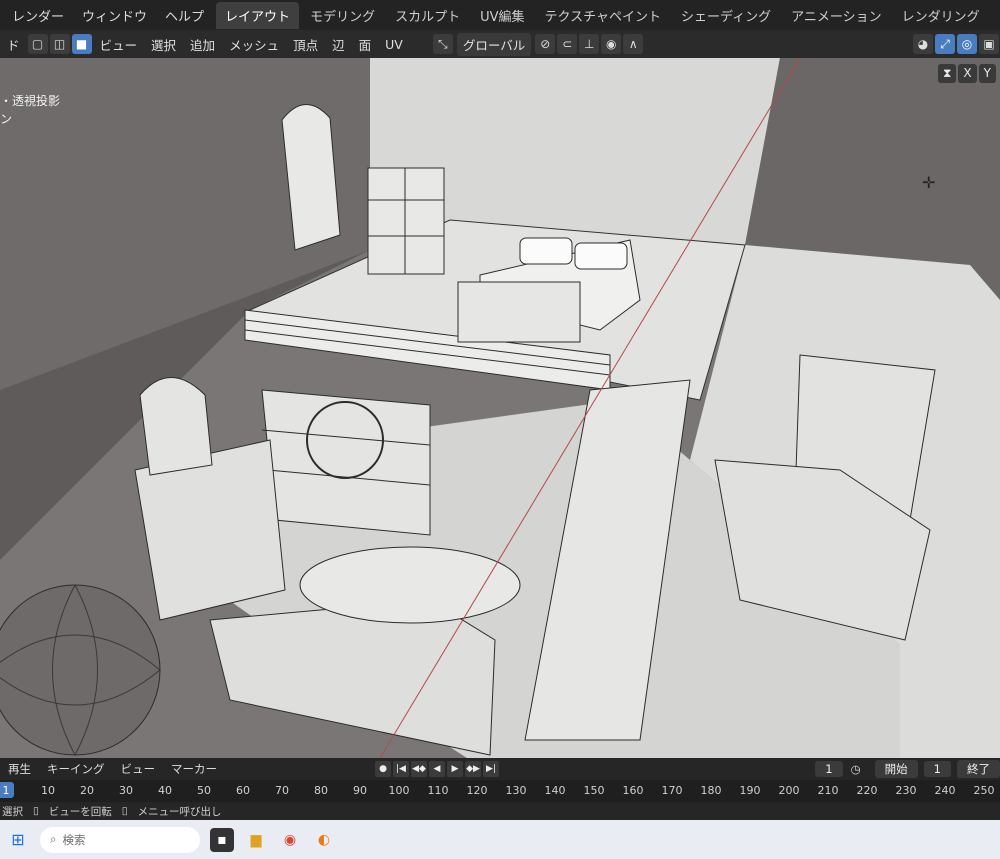 The width and height of the screenshot is (1000, 859). What do you see at coordinates (789, 790) in the screenshot?
I see `tick: 200` at bounding box center [789, 790].